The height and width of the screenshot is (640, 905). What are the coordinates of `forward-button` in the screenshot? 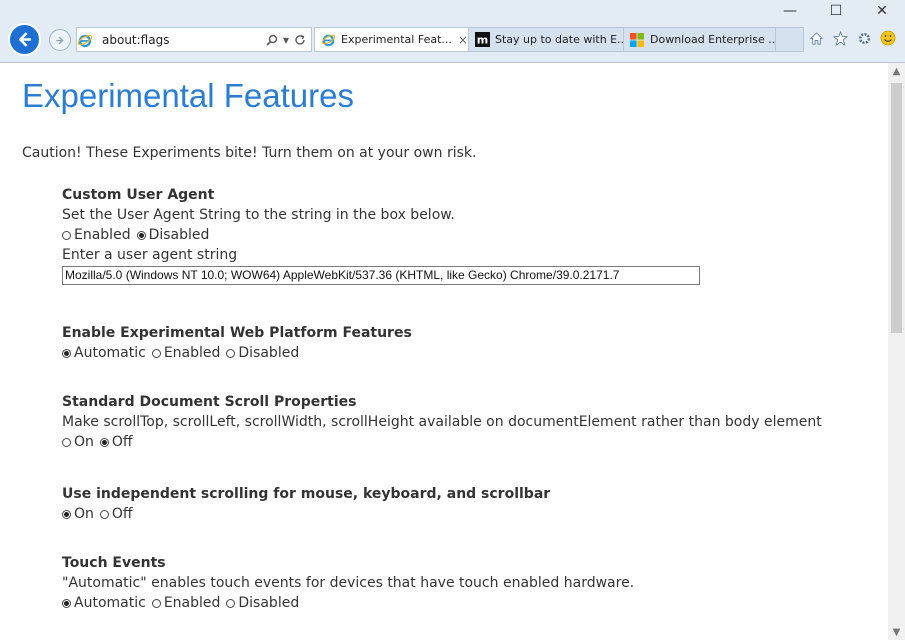 It's located at (60, 40).